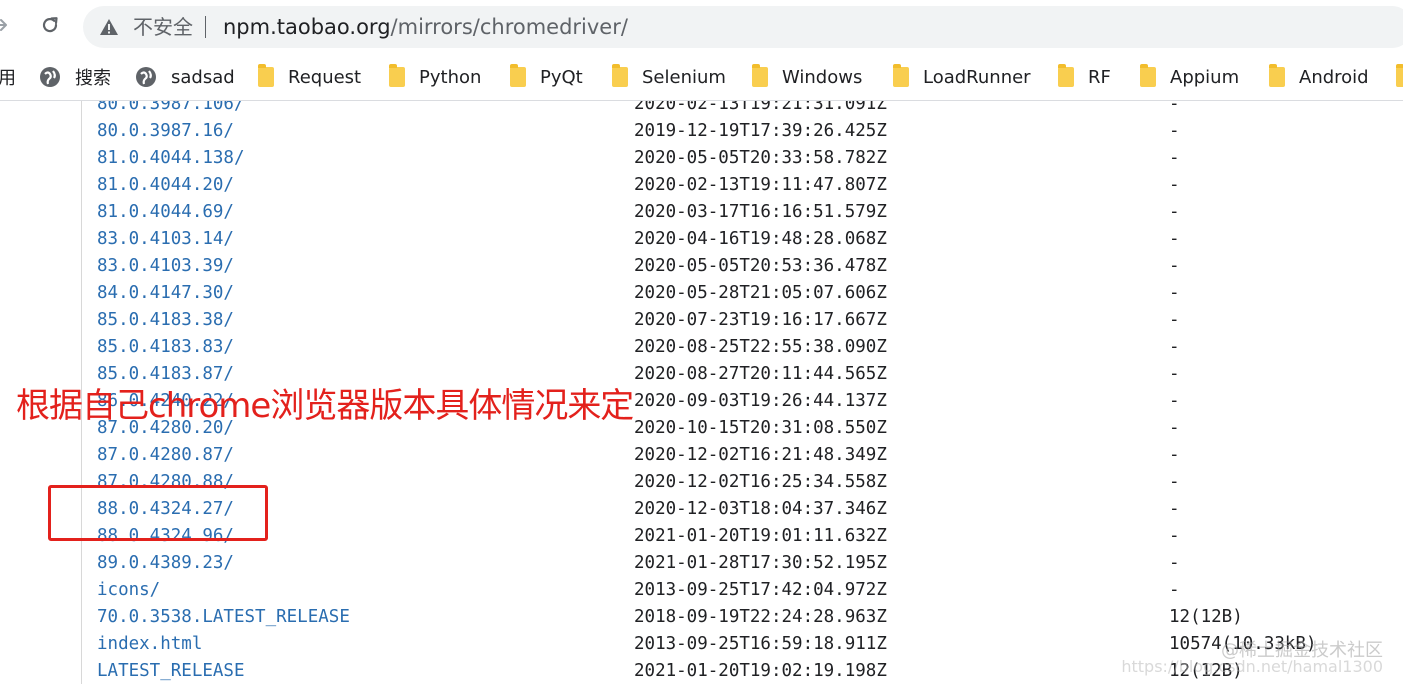 Image resolution: width=1403 pixels, height=684 pixels. I want to click on bookmark-folder-loadrunner: LoadRunner, so click(962, 77).